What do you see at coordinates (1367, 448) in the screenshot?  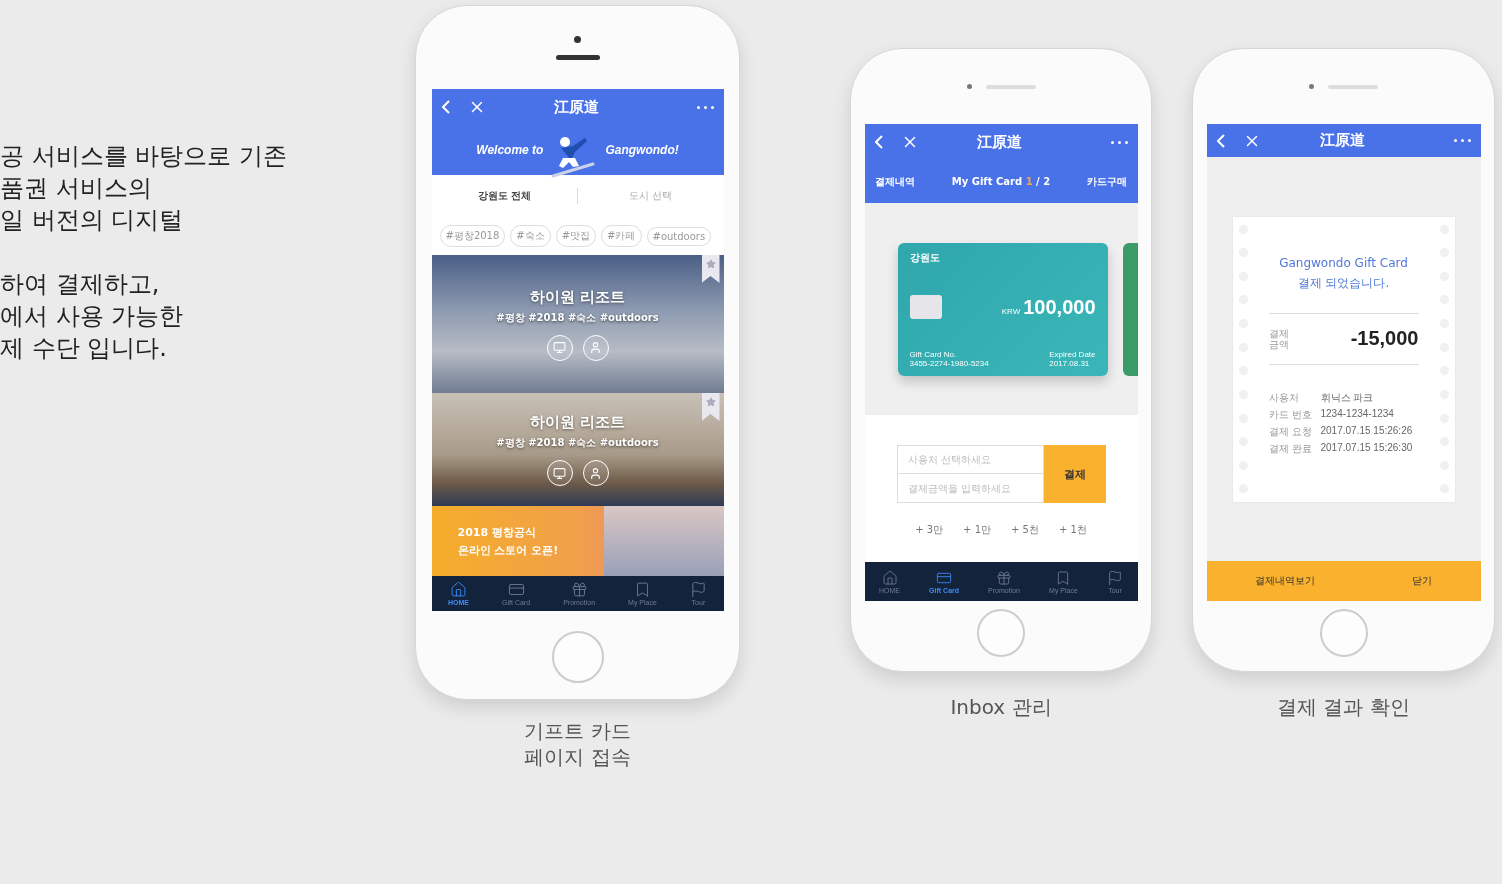 I see `detail-value: 2017.07.15 15:26:30` at bounding box center [1367, 448].